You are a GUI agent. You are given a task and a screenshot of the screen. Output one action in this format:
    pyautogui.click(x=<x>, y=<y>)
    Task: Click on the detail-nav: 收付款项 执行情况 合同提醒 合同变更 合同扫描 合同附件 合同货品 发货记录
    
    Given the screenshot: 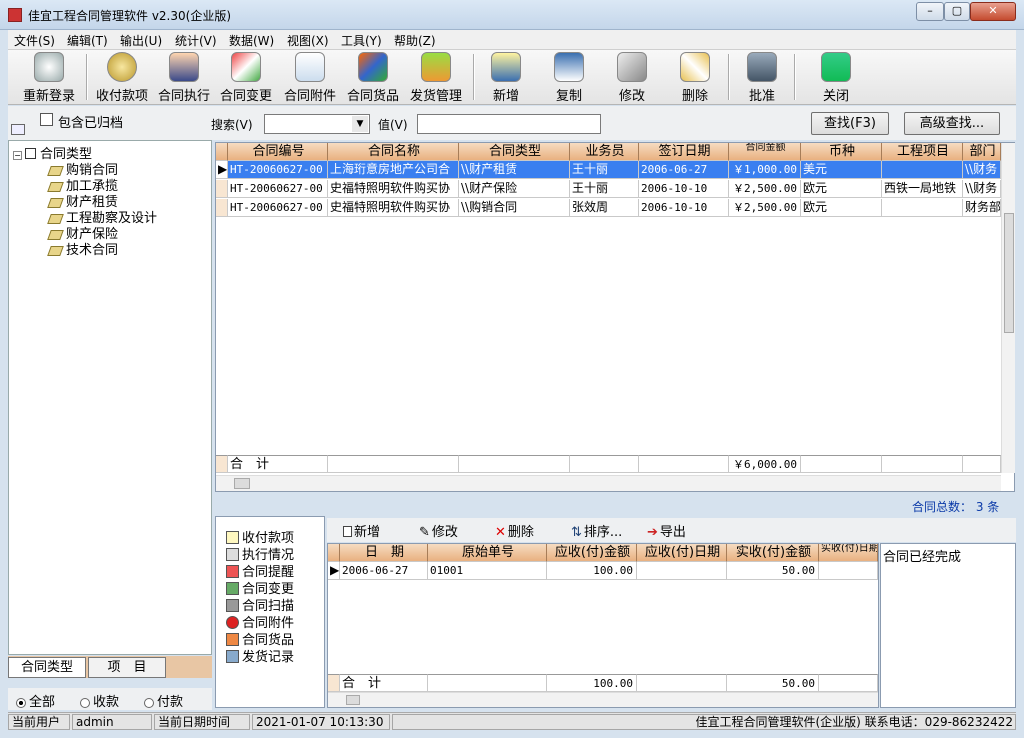 What is the action you would take?
    pyautogui.click(x=270, y=612)
    